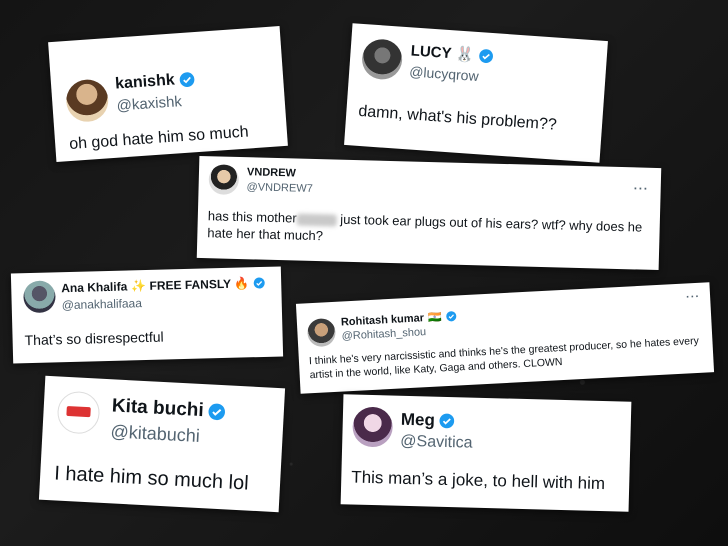 This screenshot has width=728, height=546. I want to click on user-handle: @anakhalifaaa, so click(102, 304).